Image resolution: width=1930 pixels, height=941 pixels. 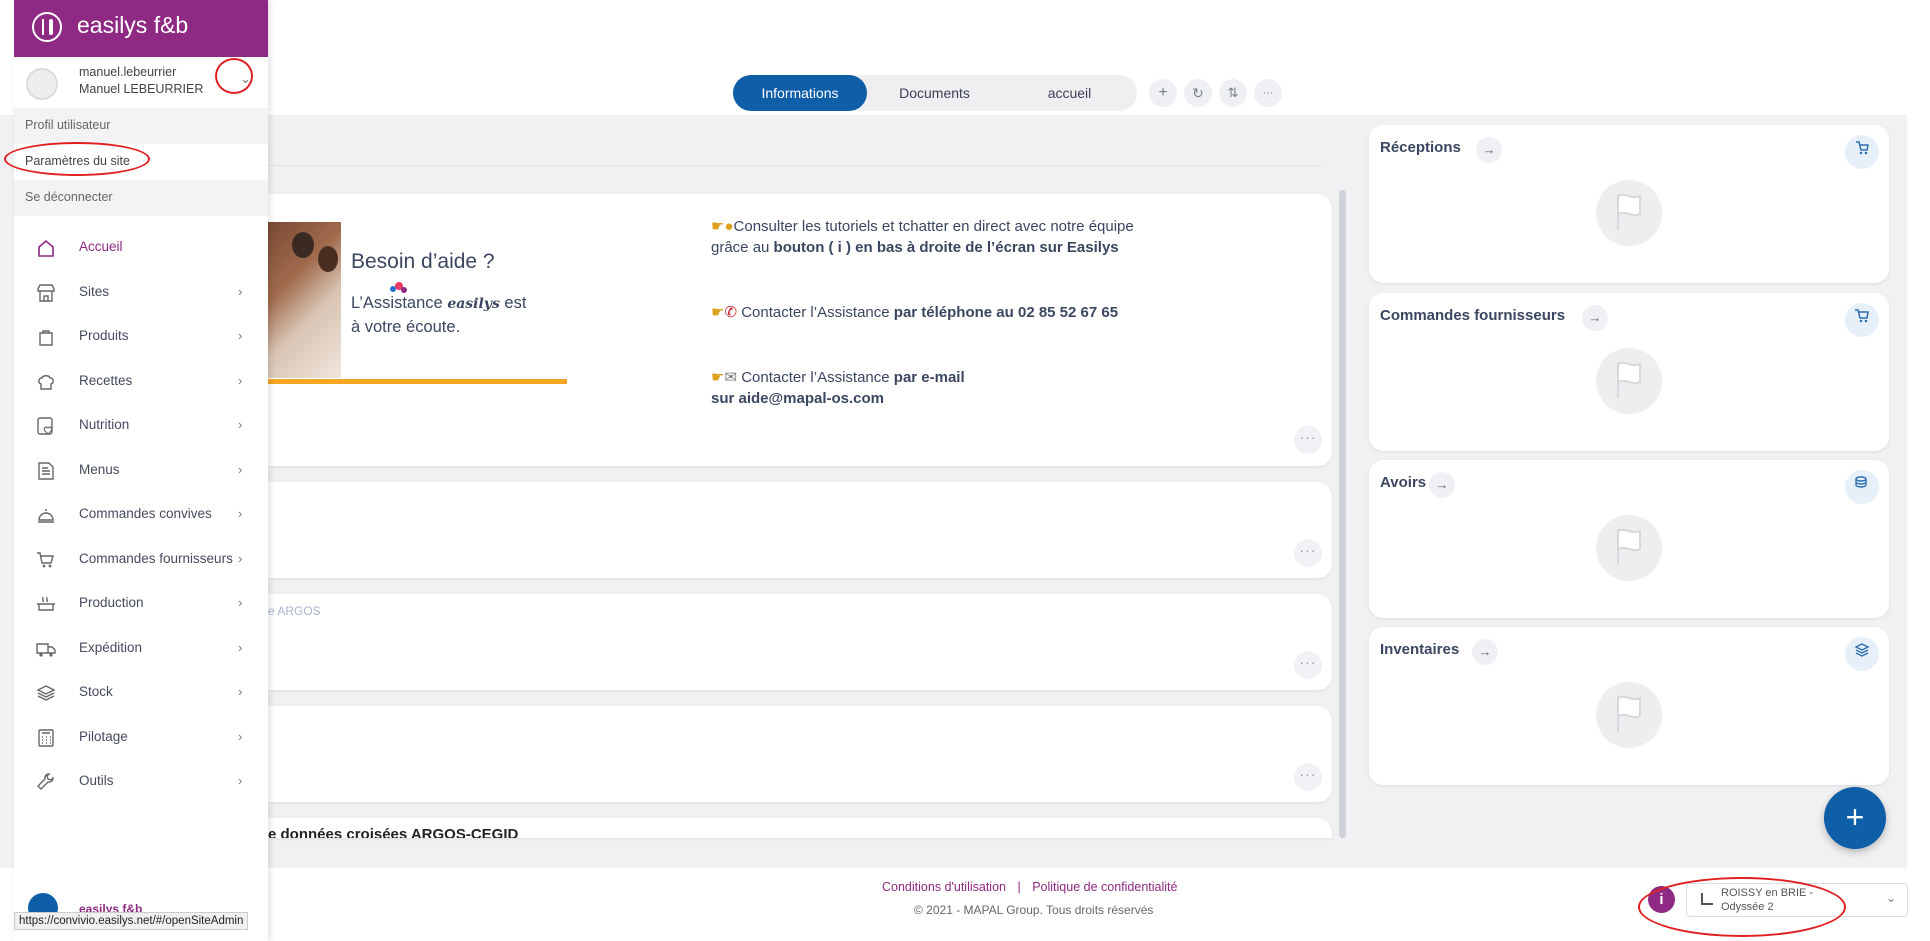 What do you see at coordinates (96, 691) in the screenshot?
I see `sidebar-item-label: Stock` at bounding box center [96, 691].